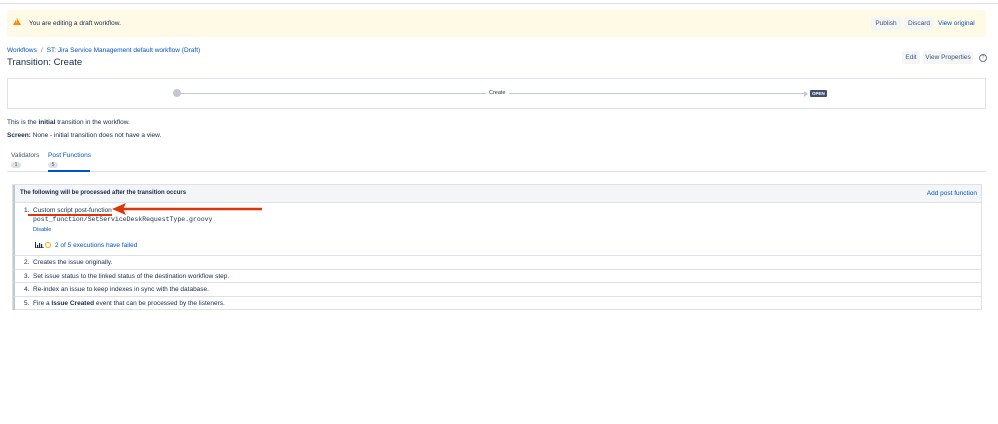  I want to click on banner-text: You are editing a draft workflow., so click(75, 23).